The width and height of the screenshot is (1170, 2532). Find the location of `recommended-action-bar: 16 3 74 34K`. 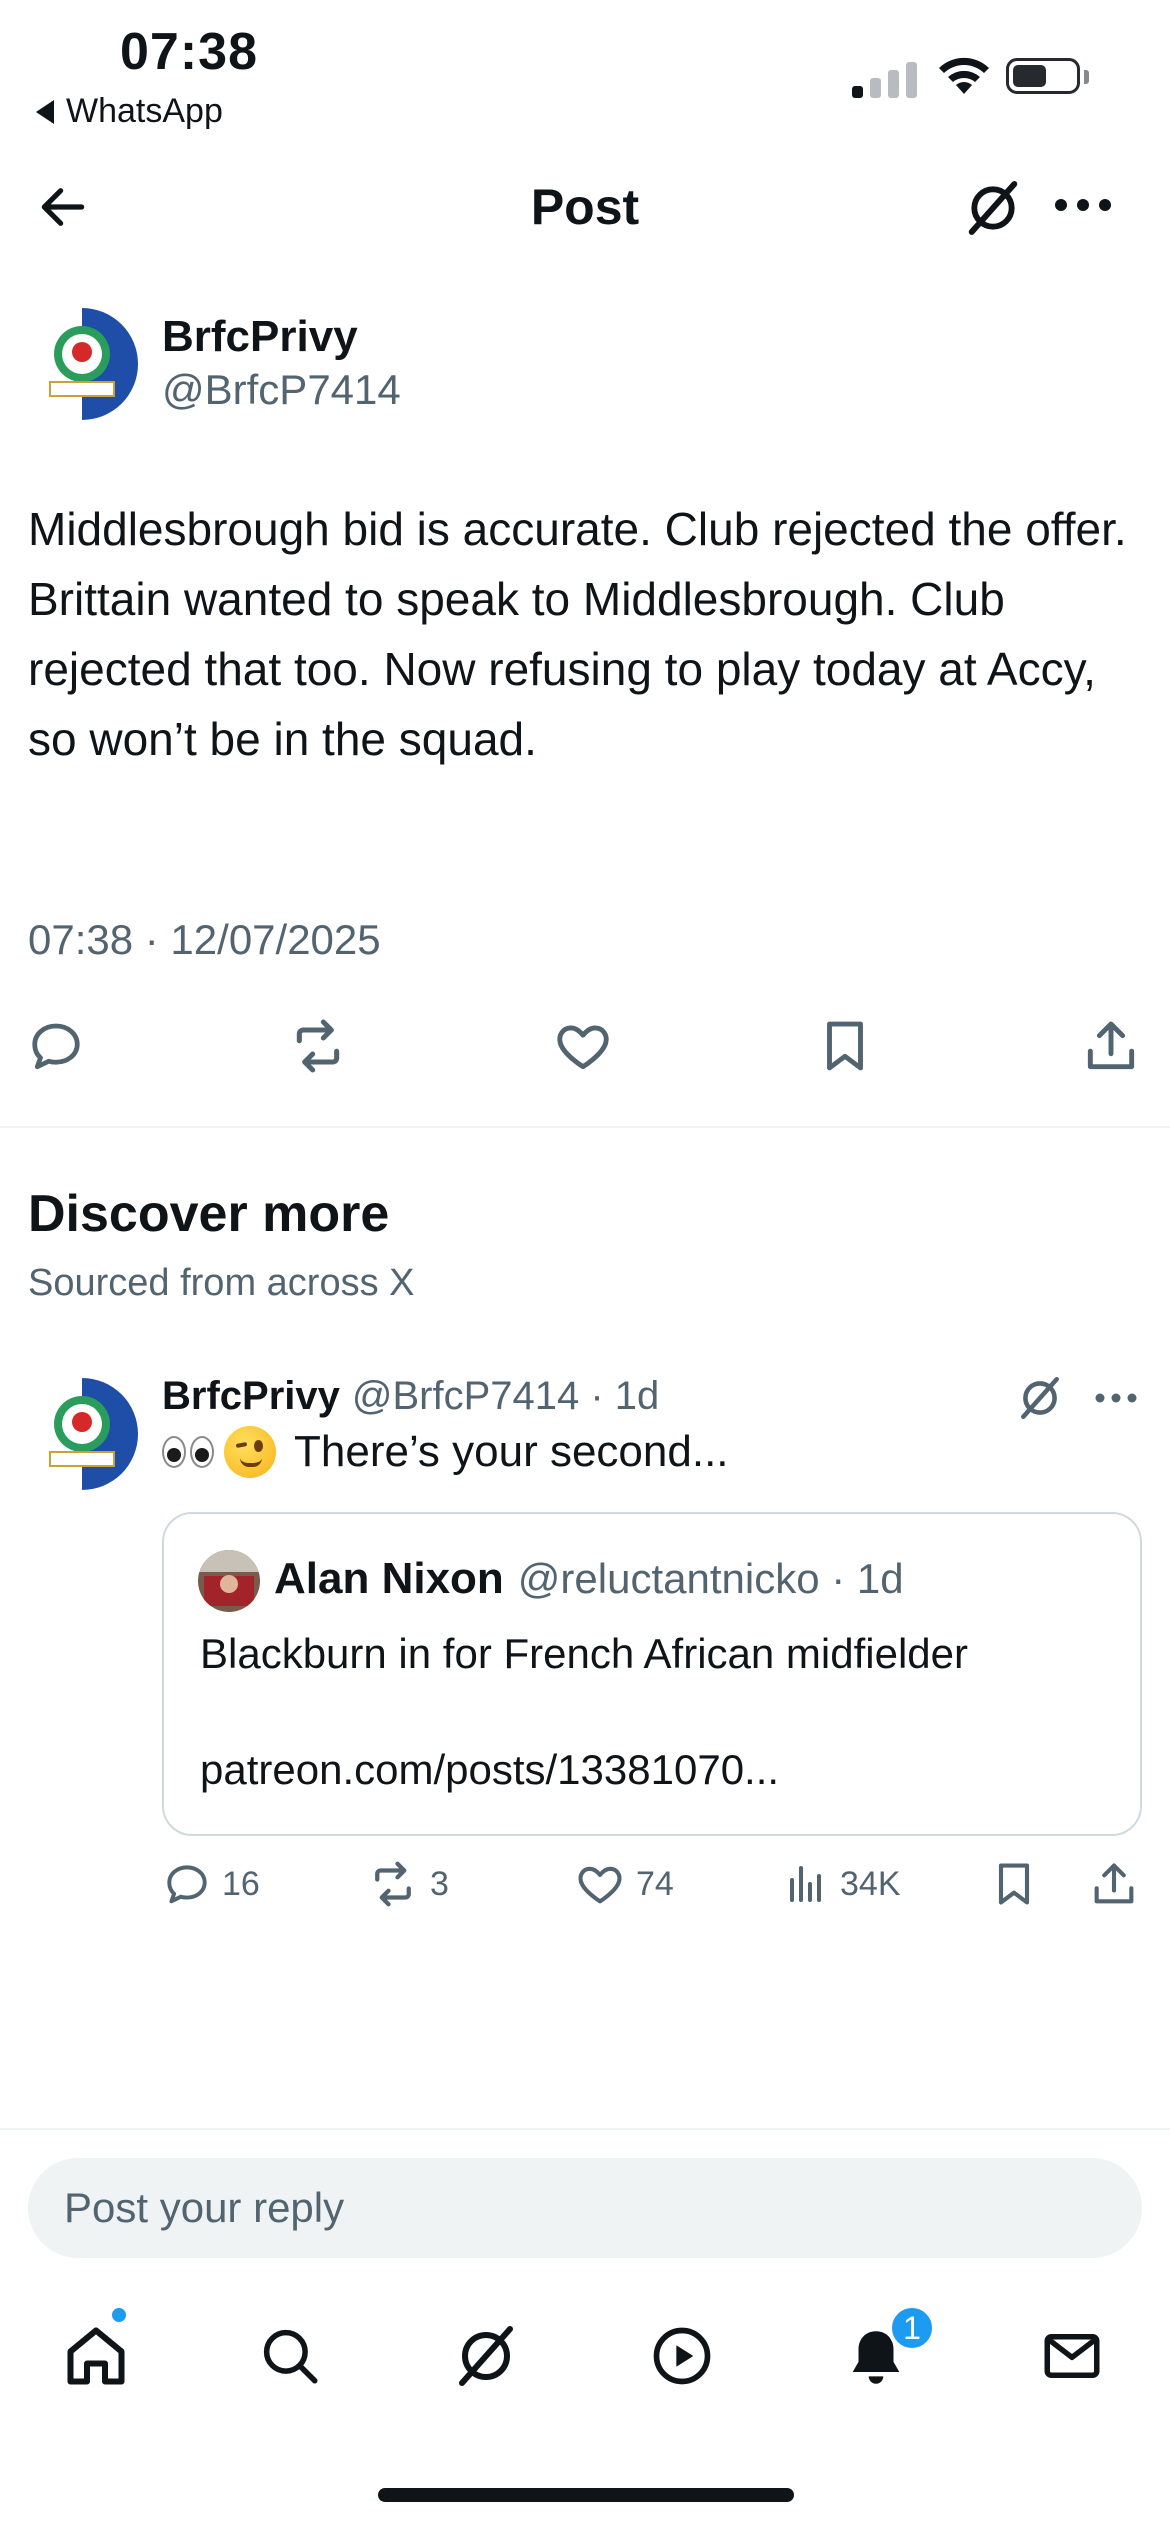

recommended-action-bar: 16 3 74 34K is located at coordinates (585, 1884).